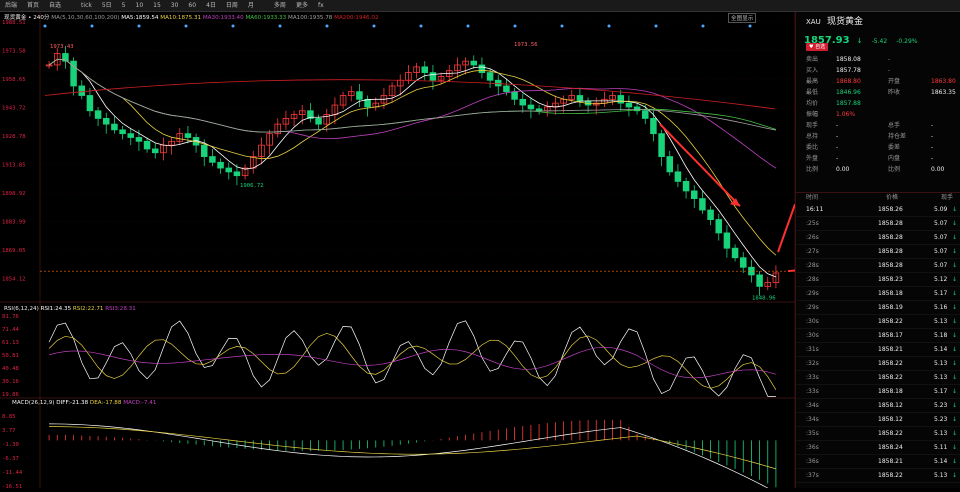 Image resolution: width=960 pixels, height=492 pixels. Describe the element at coordinates (812, 335) in the screenshot. I see `tick-time: :30s` at that location.